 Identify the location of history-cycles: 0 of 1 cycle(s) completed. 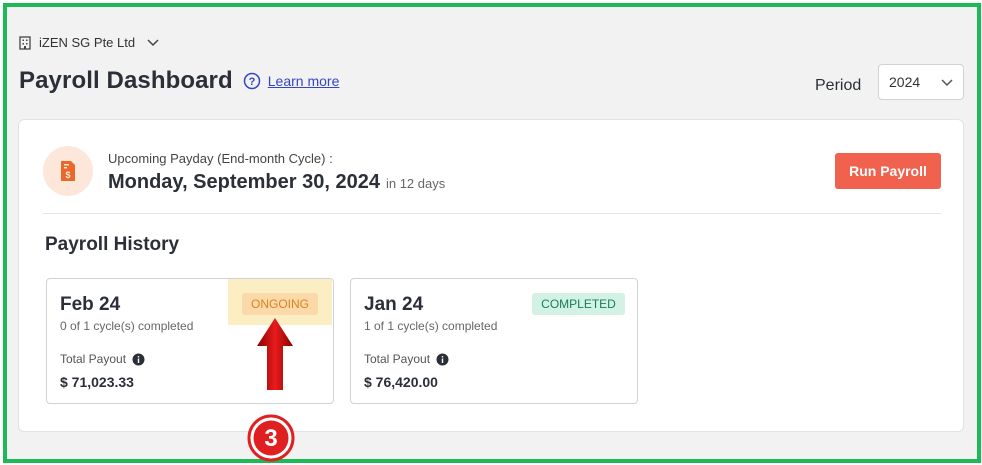
(127, 326).